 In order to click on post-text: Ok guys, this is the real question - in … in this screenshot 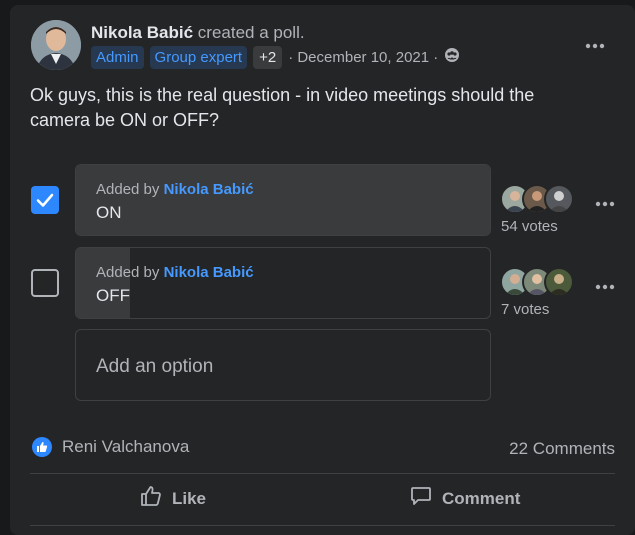, I will do `click(282, 107)`.